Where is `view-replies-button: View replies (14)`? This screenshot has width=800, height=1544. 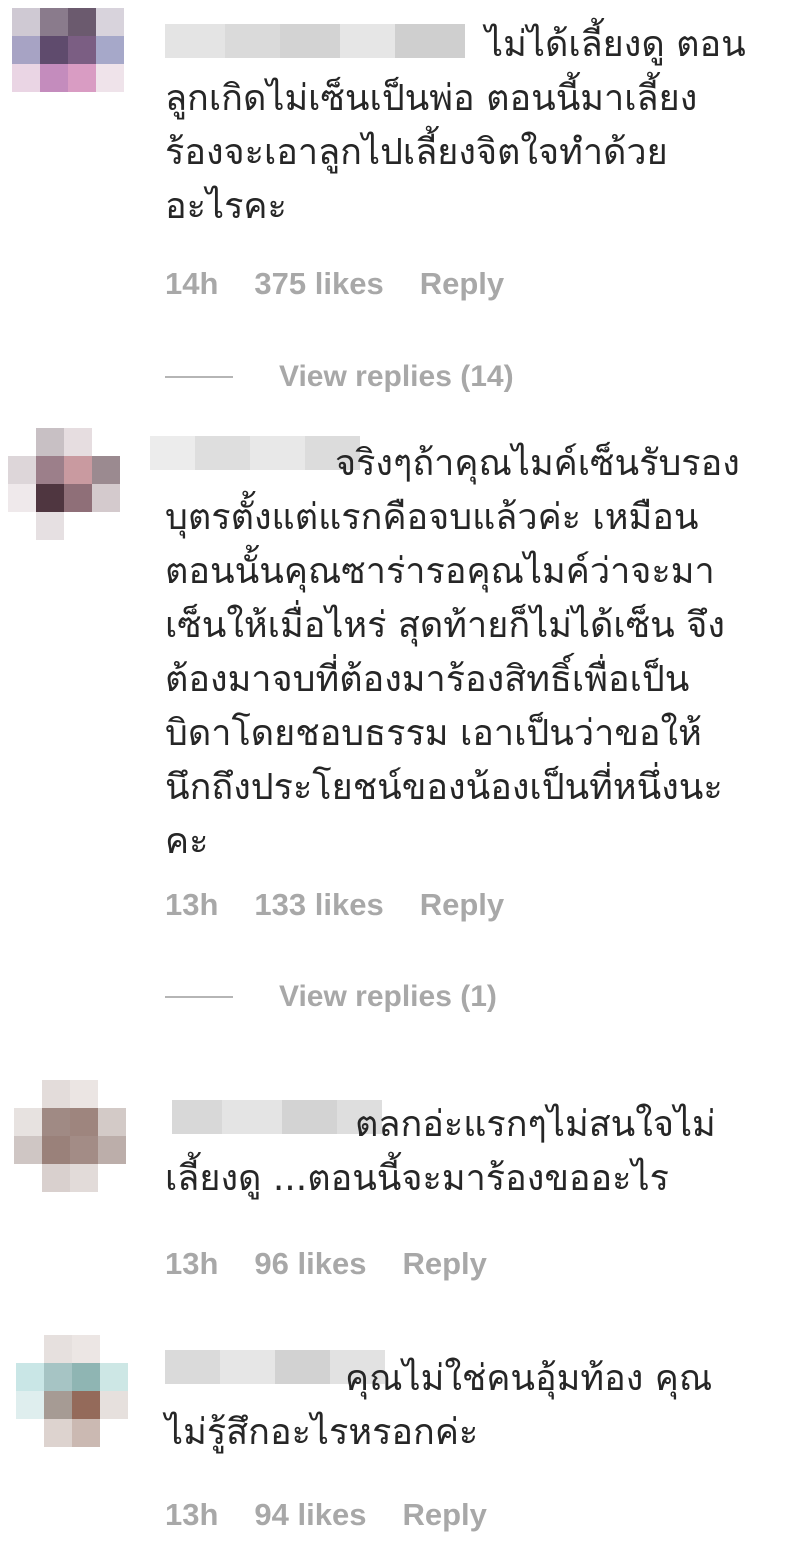 view-replies-button: View replies (14) is located at coordinates (339, 377).